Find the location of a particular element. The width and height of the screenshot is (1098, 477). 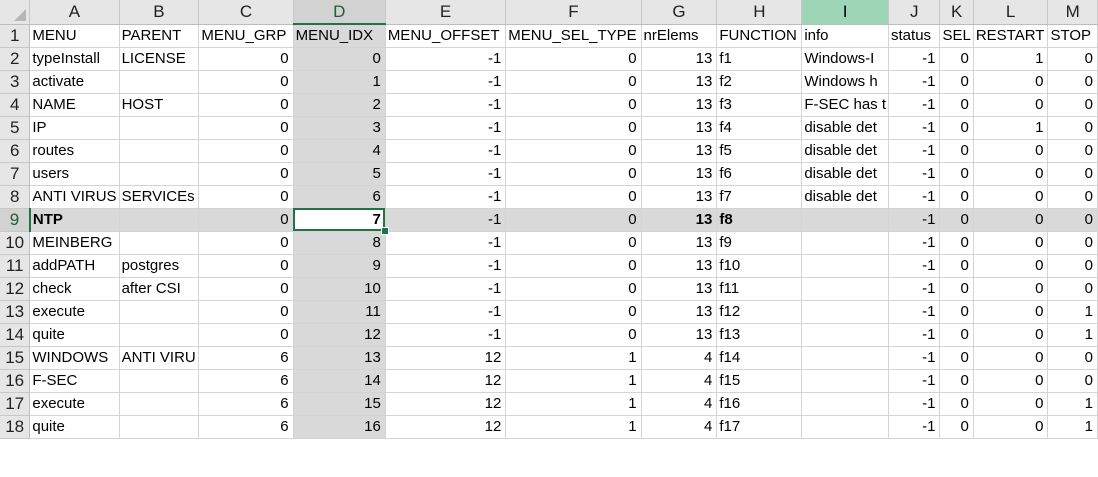

cell-h10: f9 is located at coordinates (759, 243).